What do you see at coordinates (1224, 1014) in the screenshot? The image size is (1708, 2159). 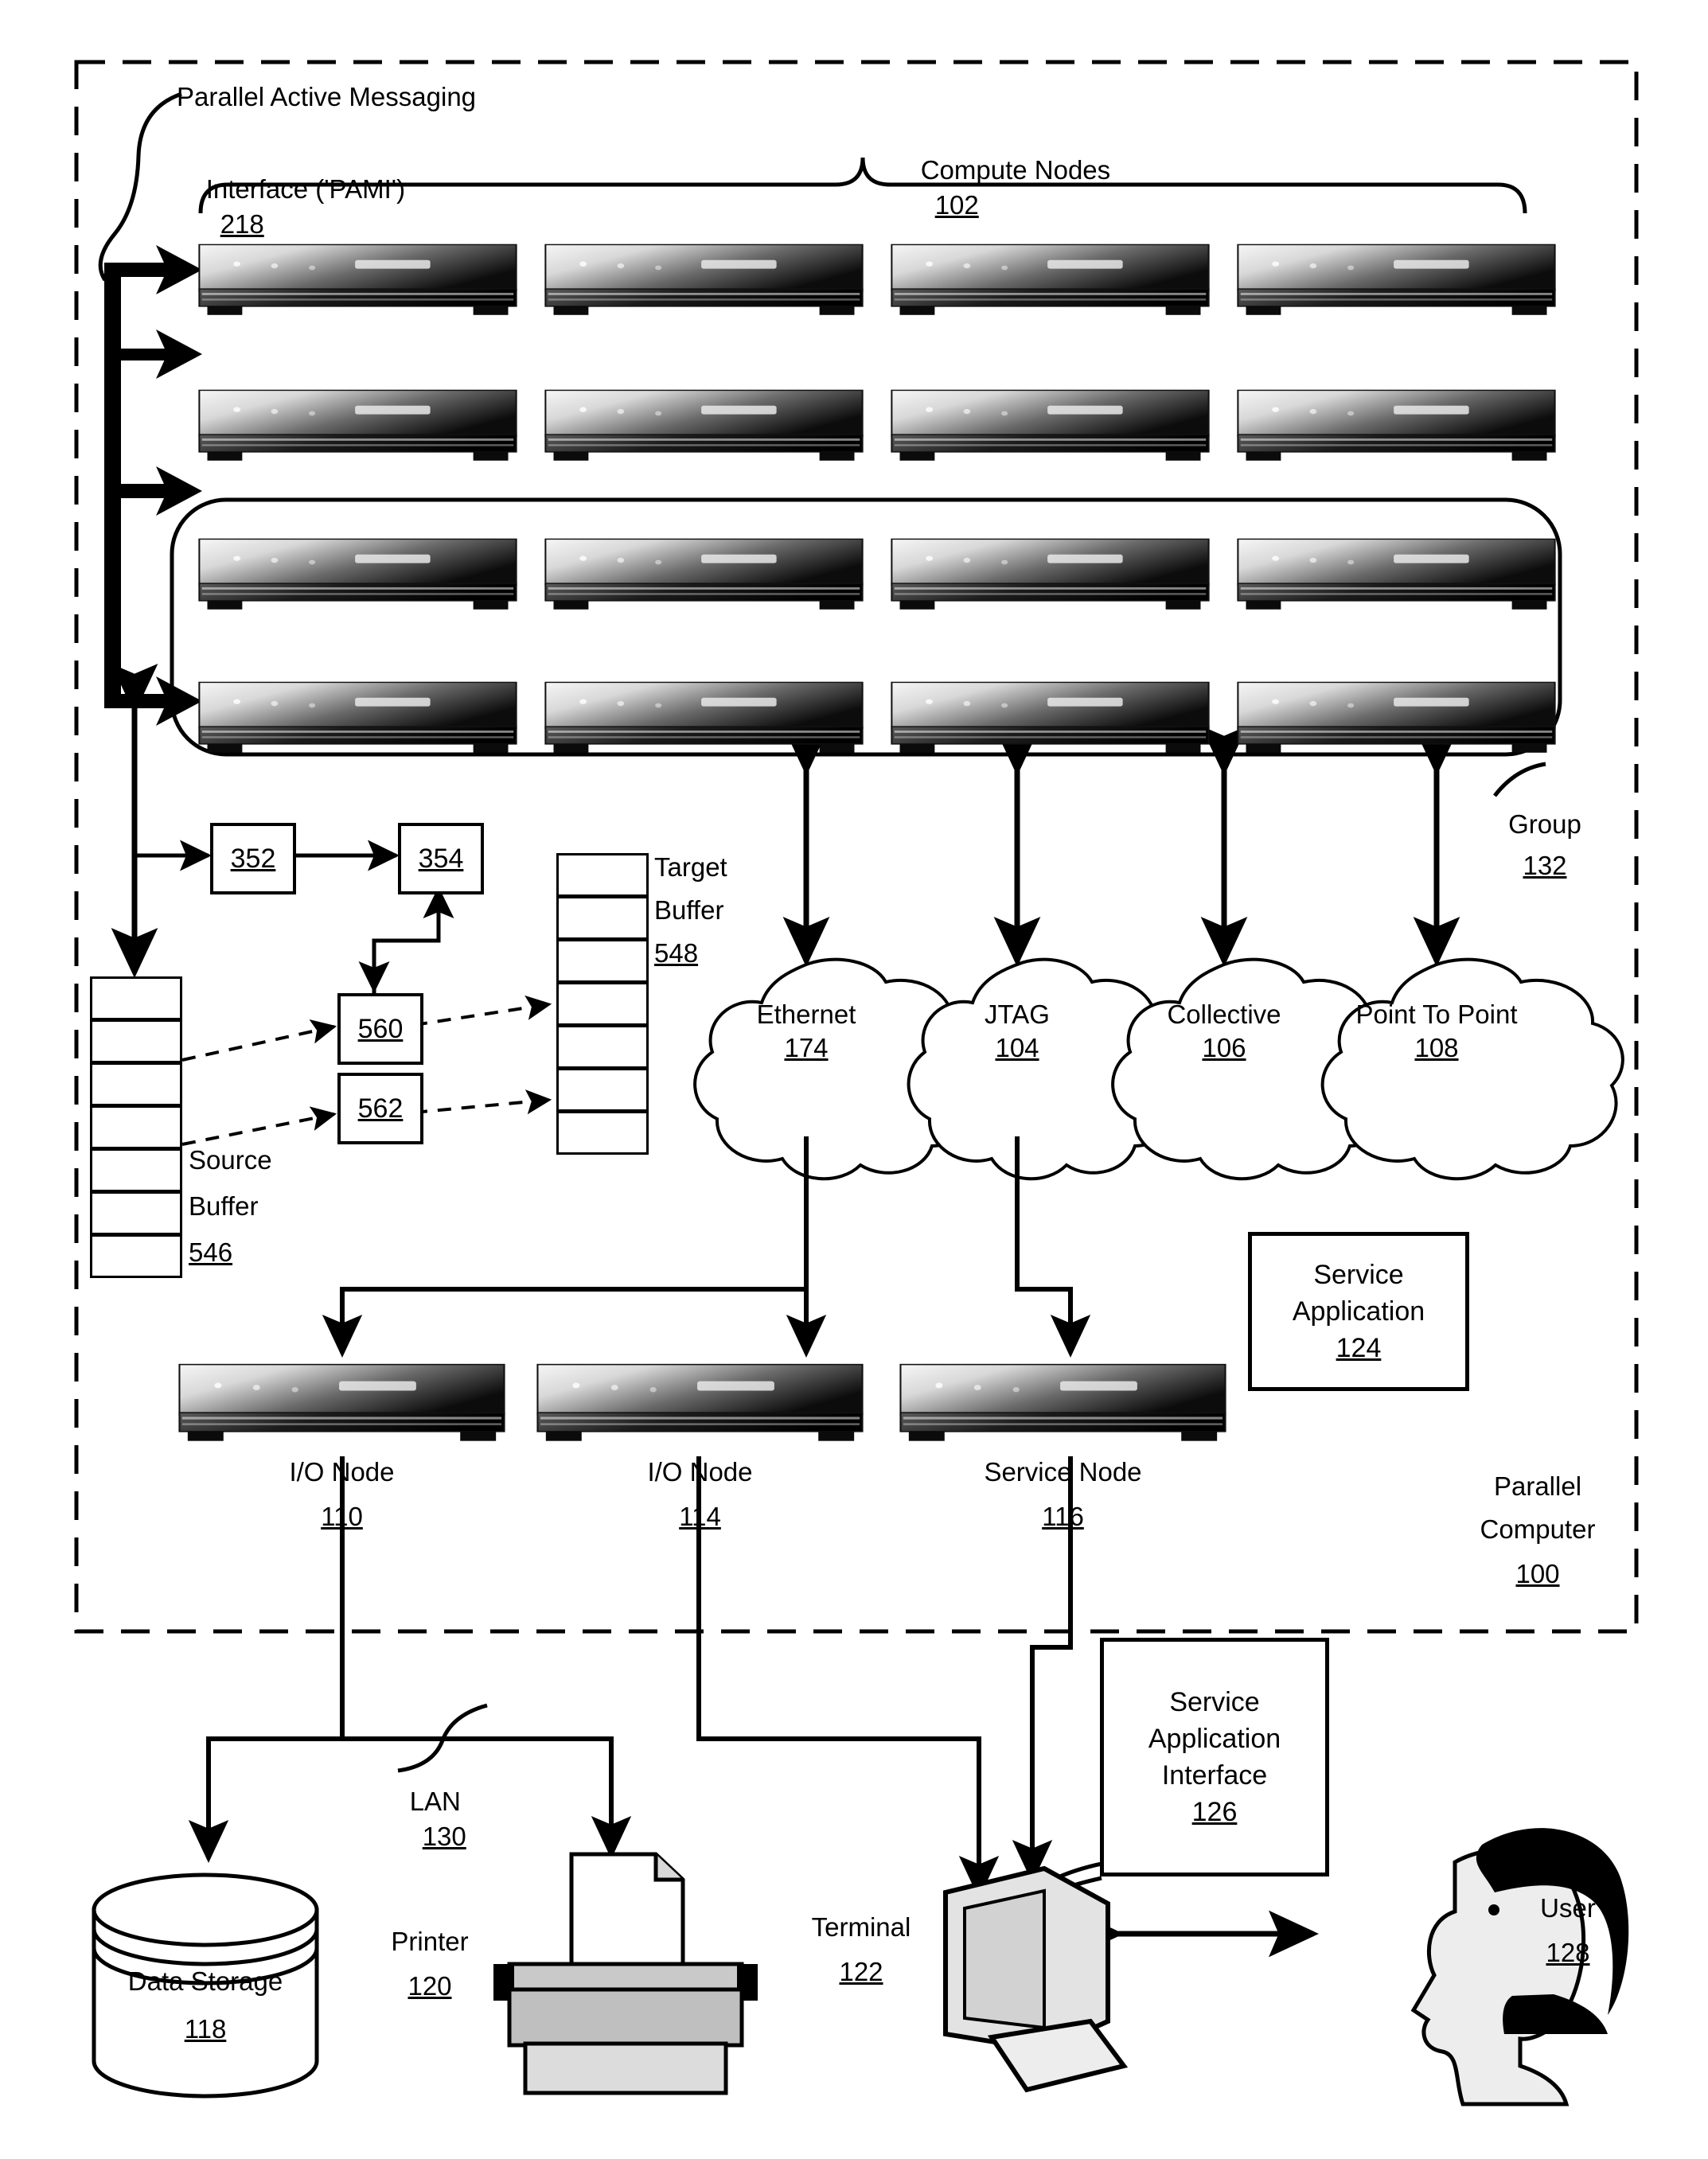 I see `network-collective-label: Collective` at bounding box center [1224, 1014].